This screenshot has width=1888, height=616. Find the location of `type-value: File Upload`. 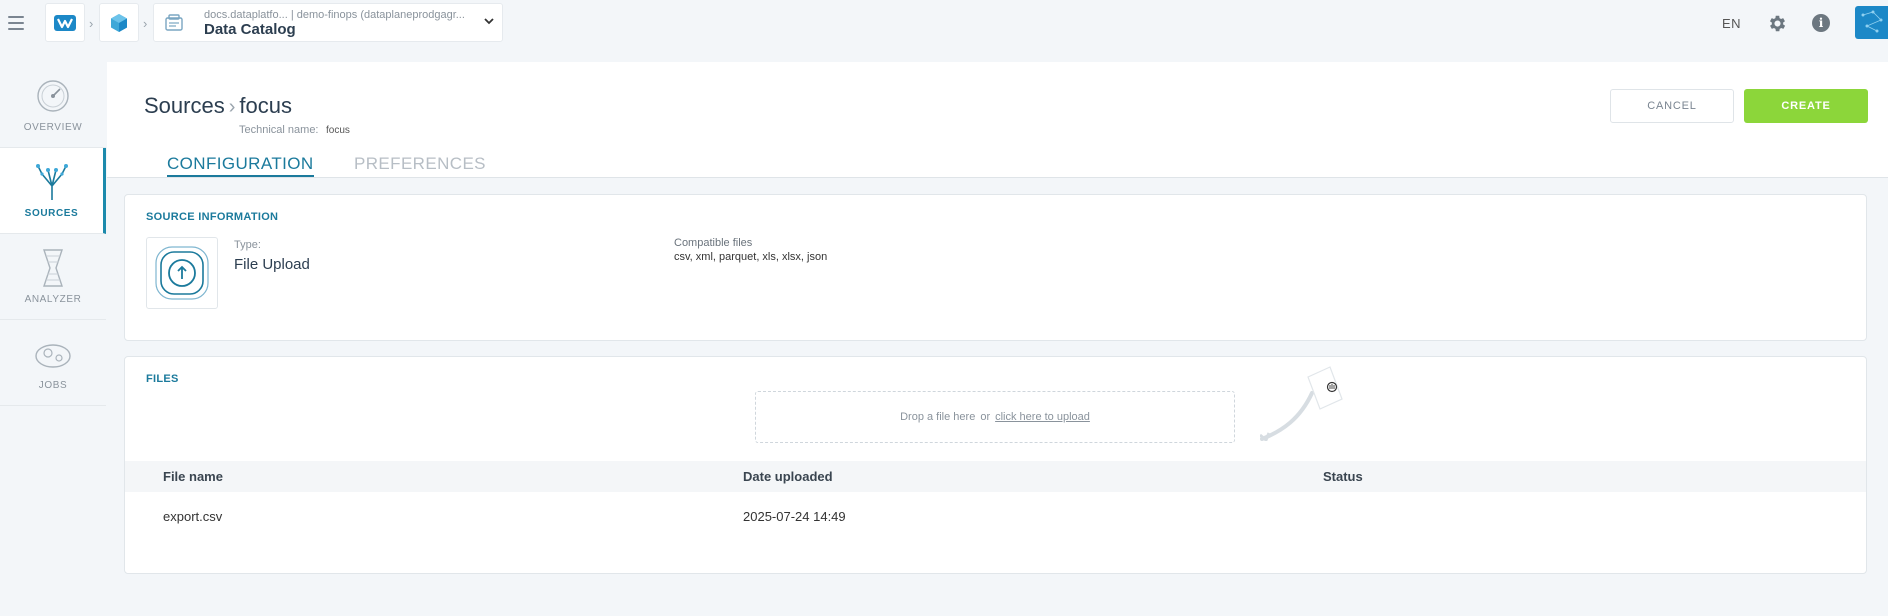

type-value: File Upload is located at coordinates (272, 264).